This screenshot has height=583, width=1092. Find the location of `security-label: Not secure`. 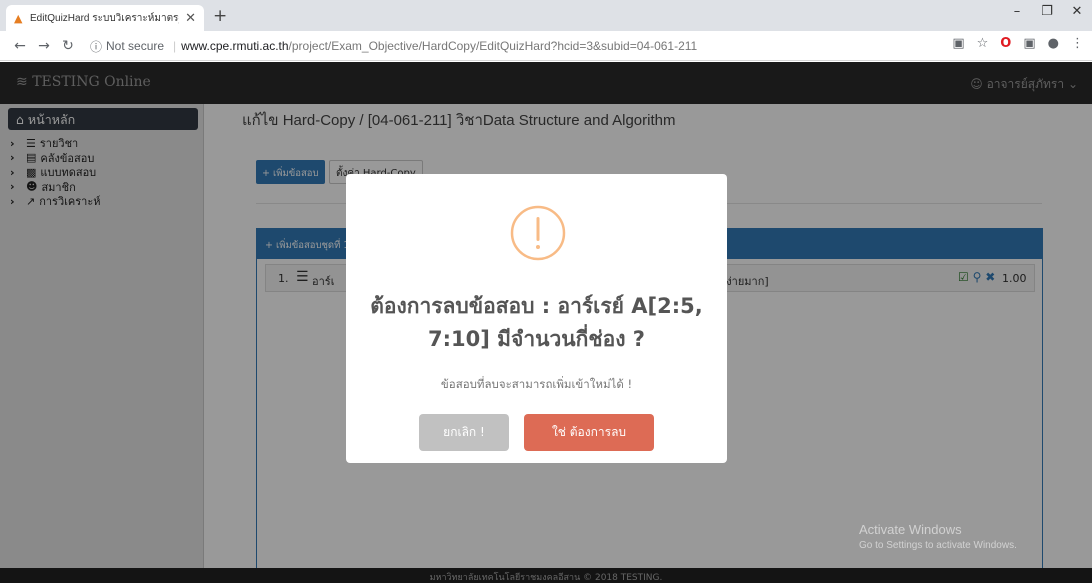

security-label: Not secure is located at coordinates (135, 46).